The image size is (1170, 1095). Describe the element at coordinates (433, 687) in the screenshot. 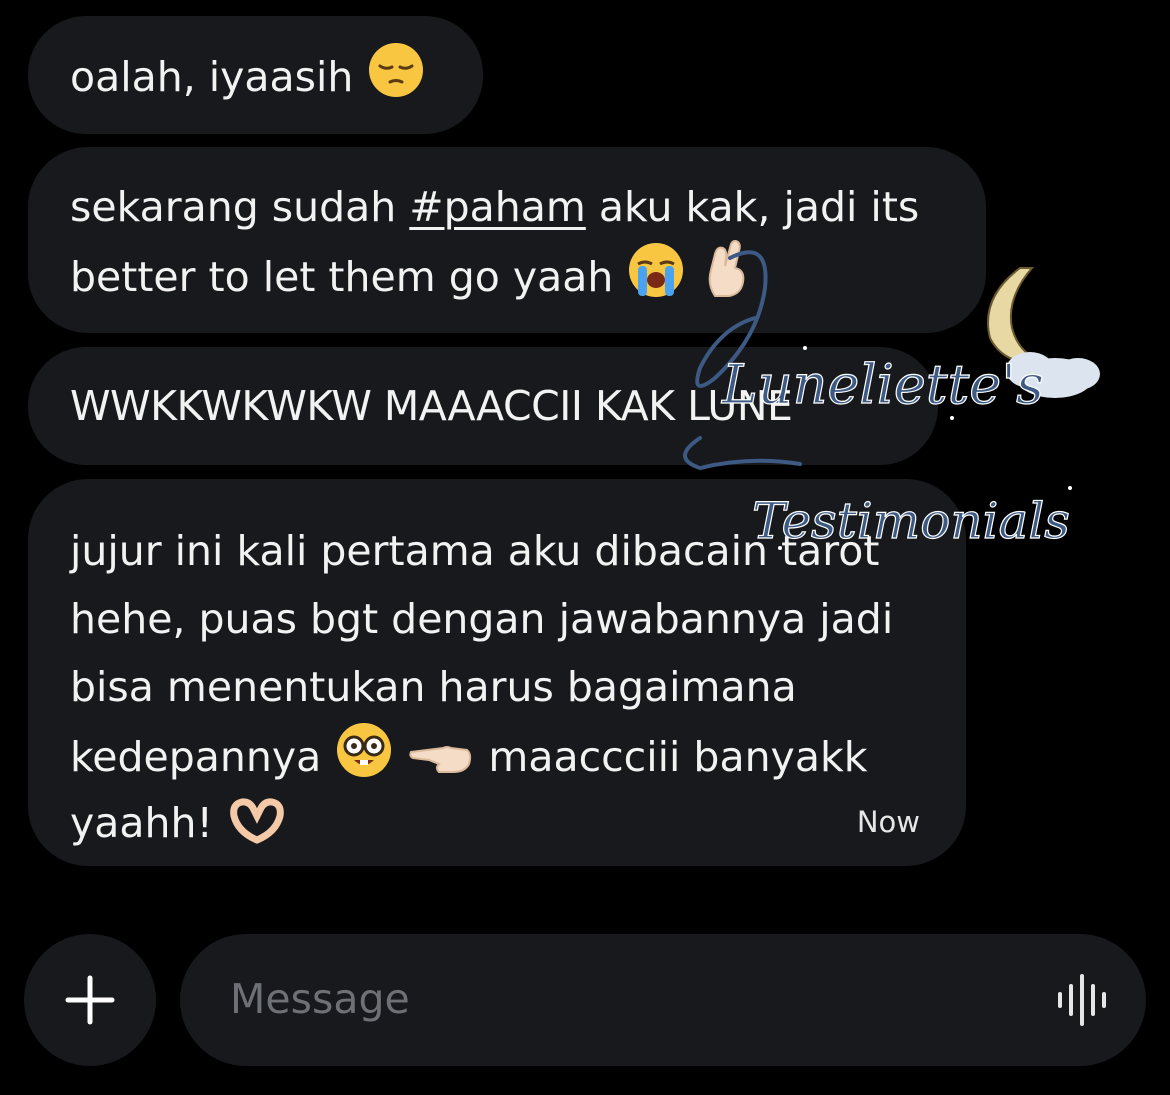

I see `message-line: bisa menentukan harus bagaimana` at that location.